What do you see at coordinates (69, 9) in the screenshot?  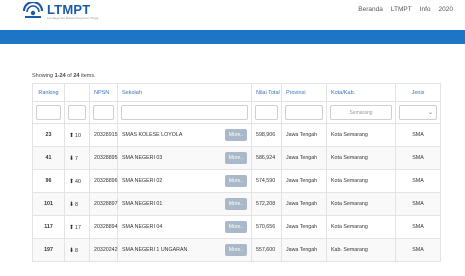 I see `logo-text: LTMPT` at bounding box center [69, 9].